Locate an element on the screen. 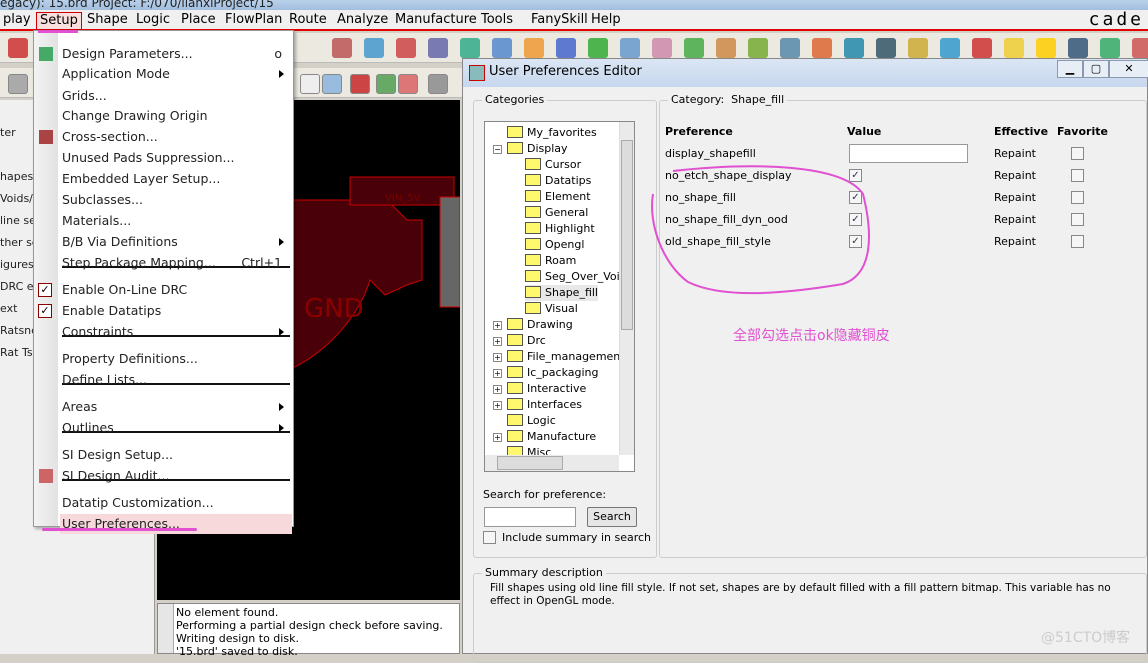 This screenshot has height=663, width=1148. menu-item-constraints: Constraints is located at coordinates (176, 332).